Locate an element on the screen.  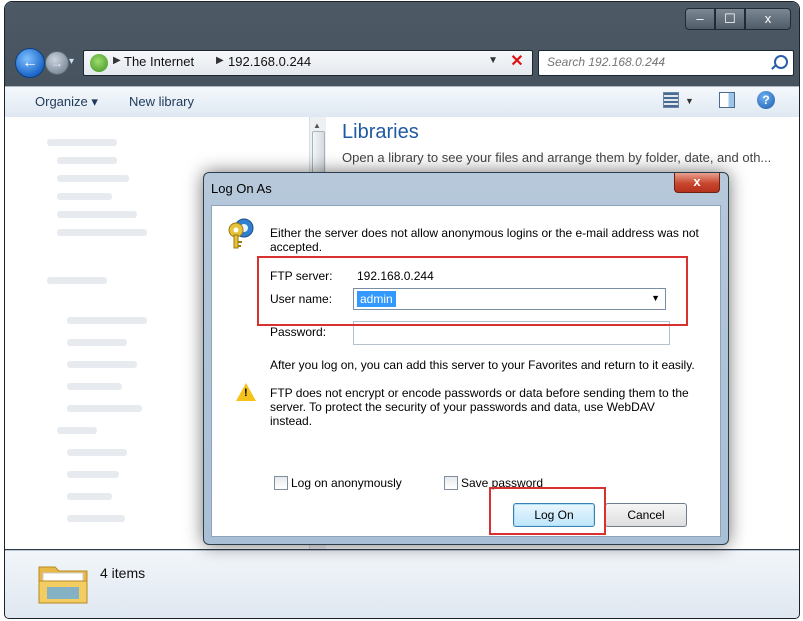
back-arrow-icon: ← is located at coordinates (30, 62).